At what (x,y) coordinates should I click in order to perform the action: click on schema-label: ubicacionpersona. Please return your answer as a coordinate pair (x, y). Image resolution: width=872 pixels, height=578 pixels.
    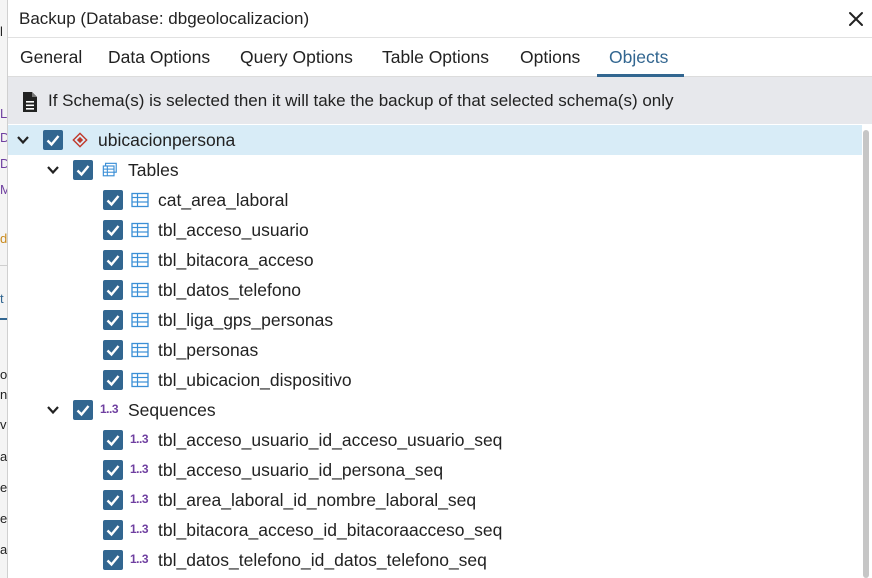
    Looking at the image, I should click on (167, 140).